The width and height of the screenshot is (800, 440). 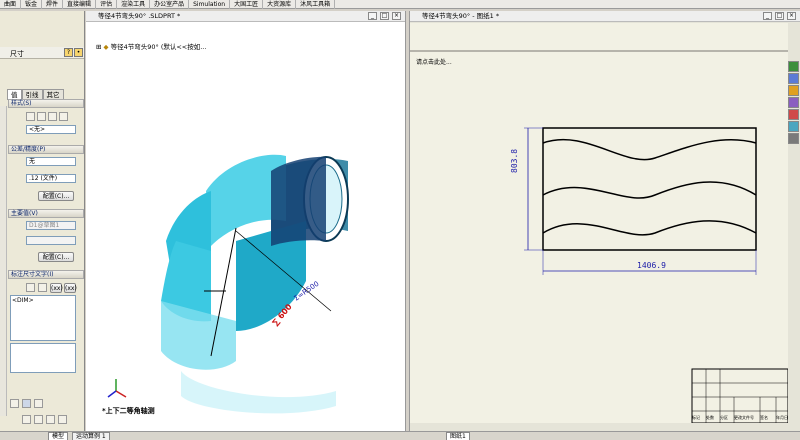 I want to click on tb-label-zone: 分区, so click(x=724, y=417).